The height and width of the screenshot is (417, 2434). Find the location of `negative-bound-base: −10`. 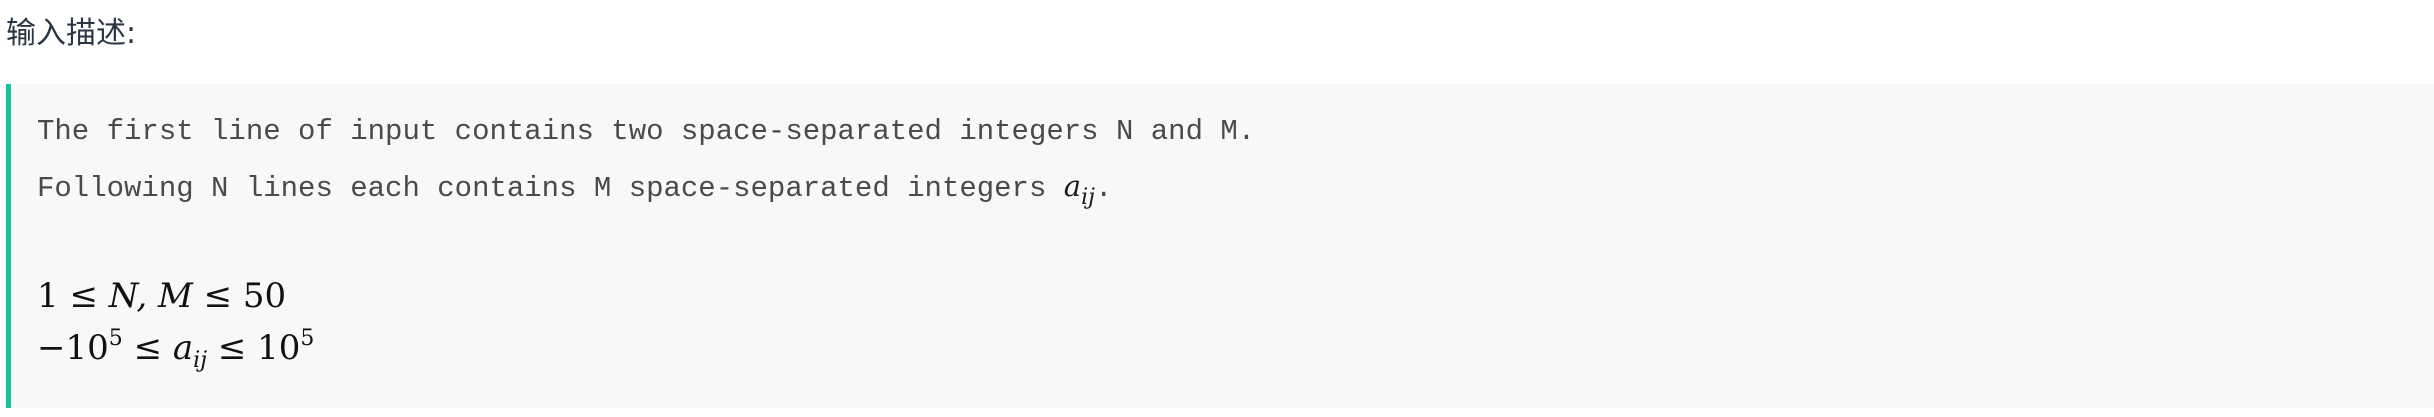

negative-bound-base: −10 is located at coordinates (73, 348).